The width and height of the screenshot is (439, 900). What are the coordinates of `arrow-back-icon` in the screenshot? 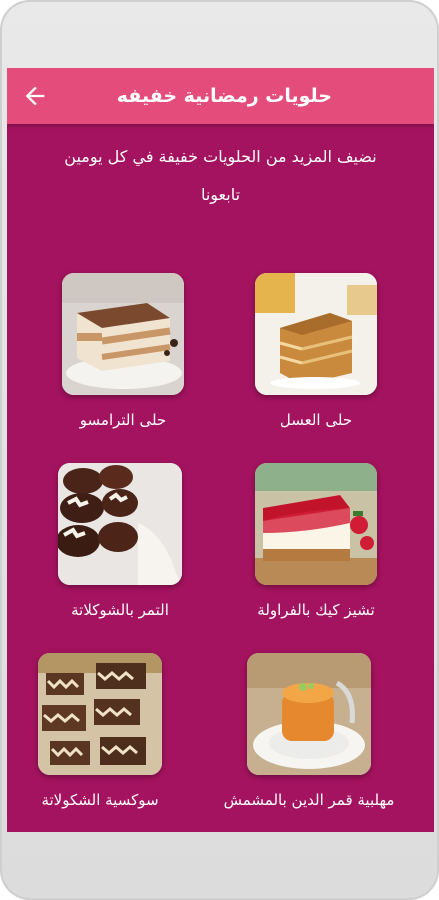 It's located at (35, 96).